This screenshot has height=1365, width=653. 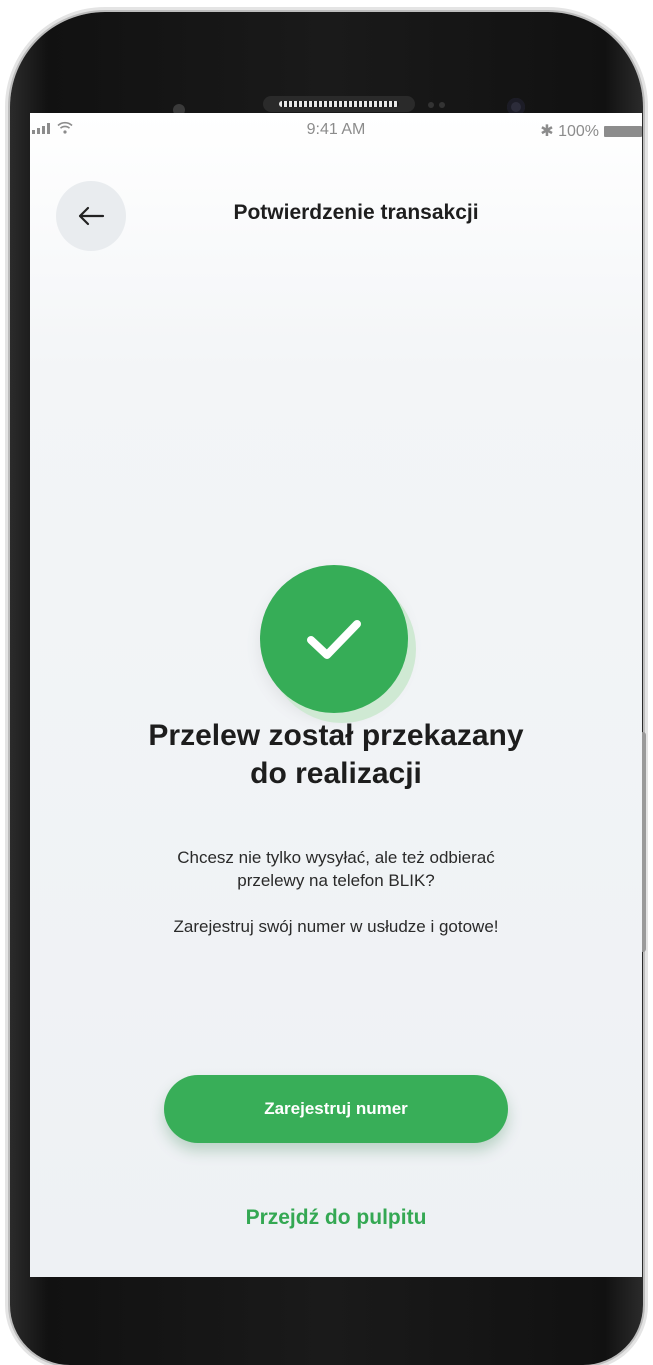 What do you see at coordinates (336, 773) in the screenshot?
I see `heading-line-2: do realizacji` at bounding box center [336, 773].